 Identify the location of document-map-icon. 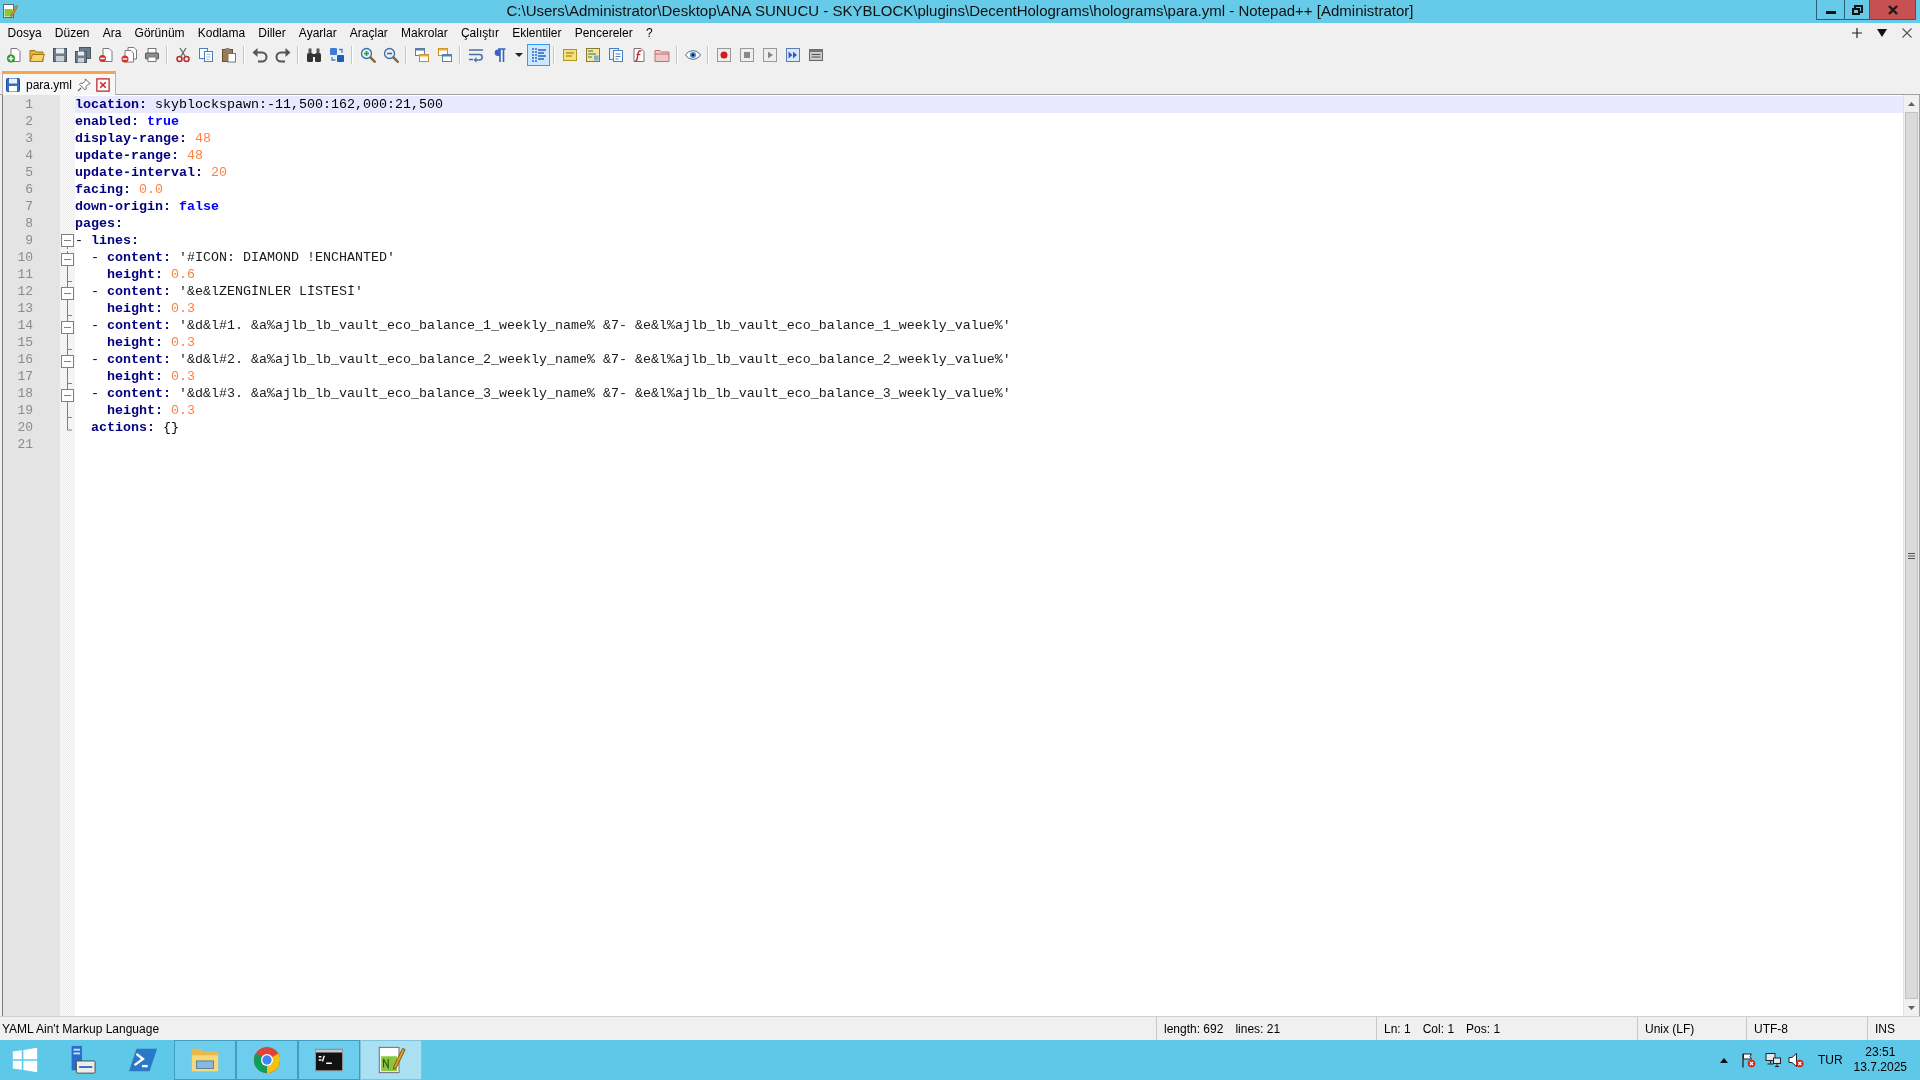
(592, 54).